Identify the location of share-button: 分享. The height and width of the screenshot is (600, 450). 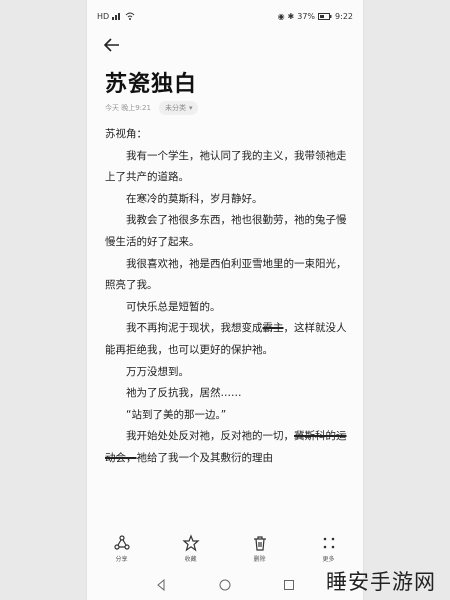
(122, 548).